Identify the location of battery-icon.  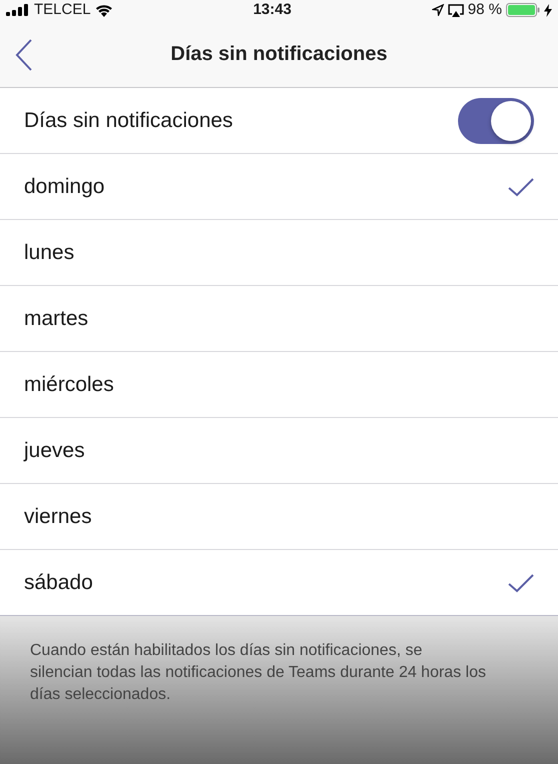
(523, 10).